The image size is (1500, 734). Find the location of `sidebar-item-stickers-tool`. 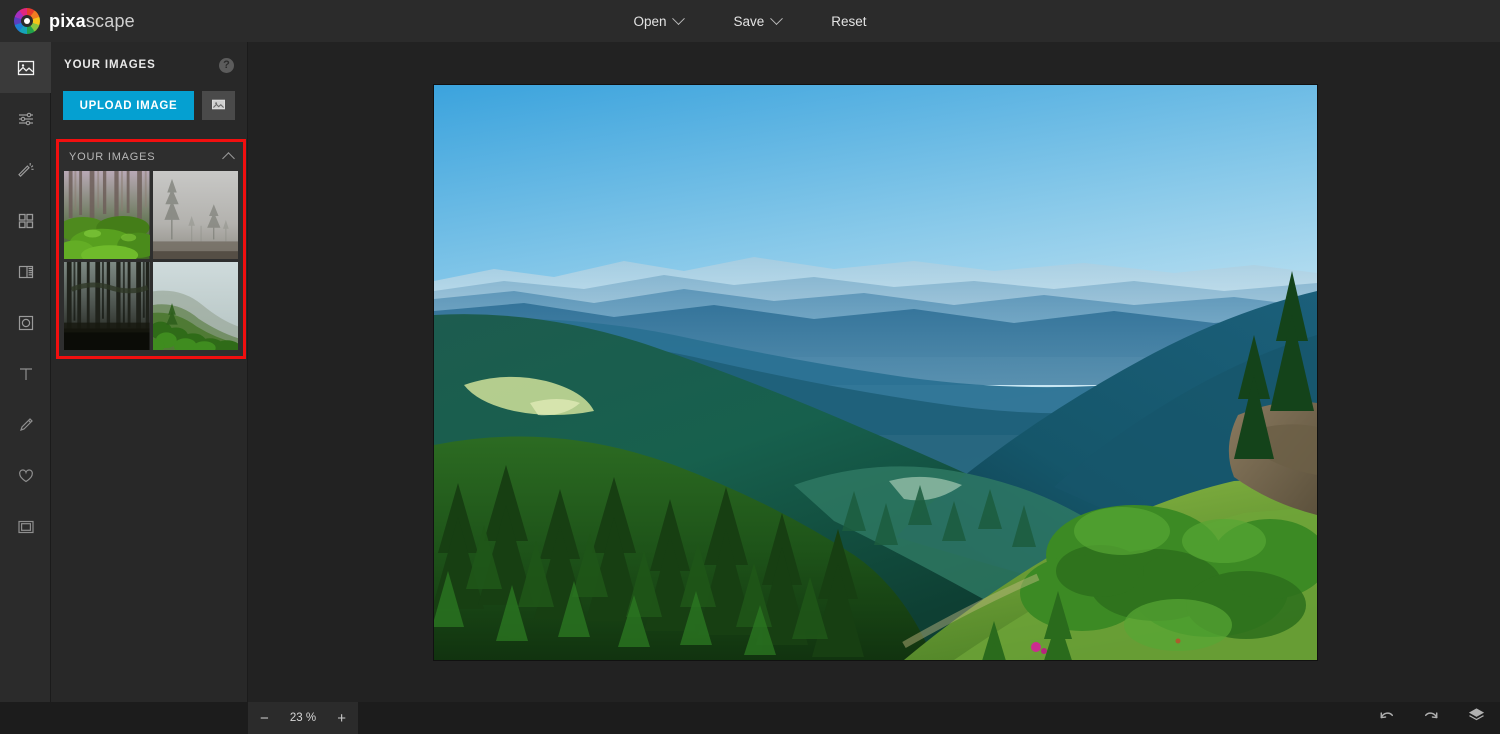

sidebar-item-stickers-tool is located at coordinates (25, 475).